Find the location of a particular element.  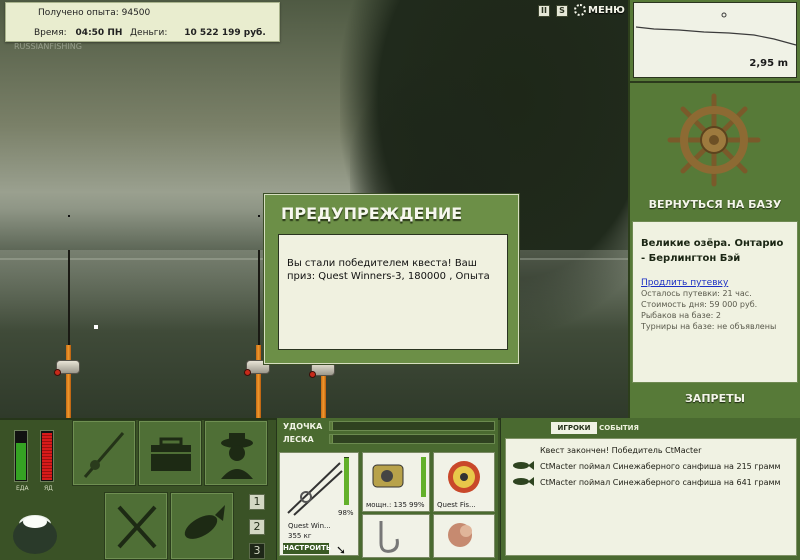

cauldron-icon is located at coordinates (35, 532).